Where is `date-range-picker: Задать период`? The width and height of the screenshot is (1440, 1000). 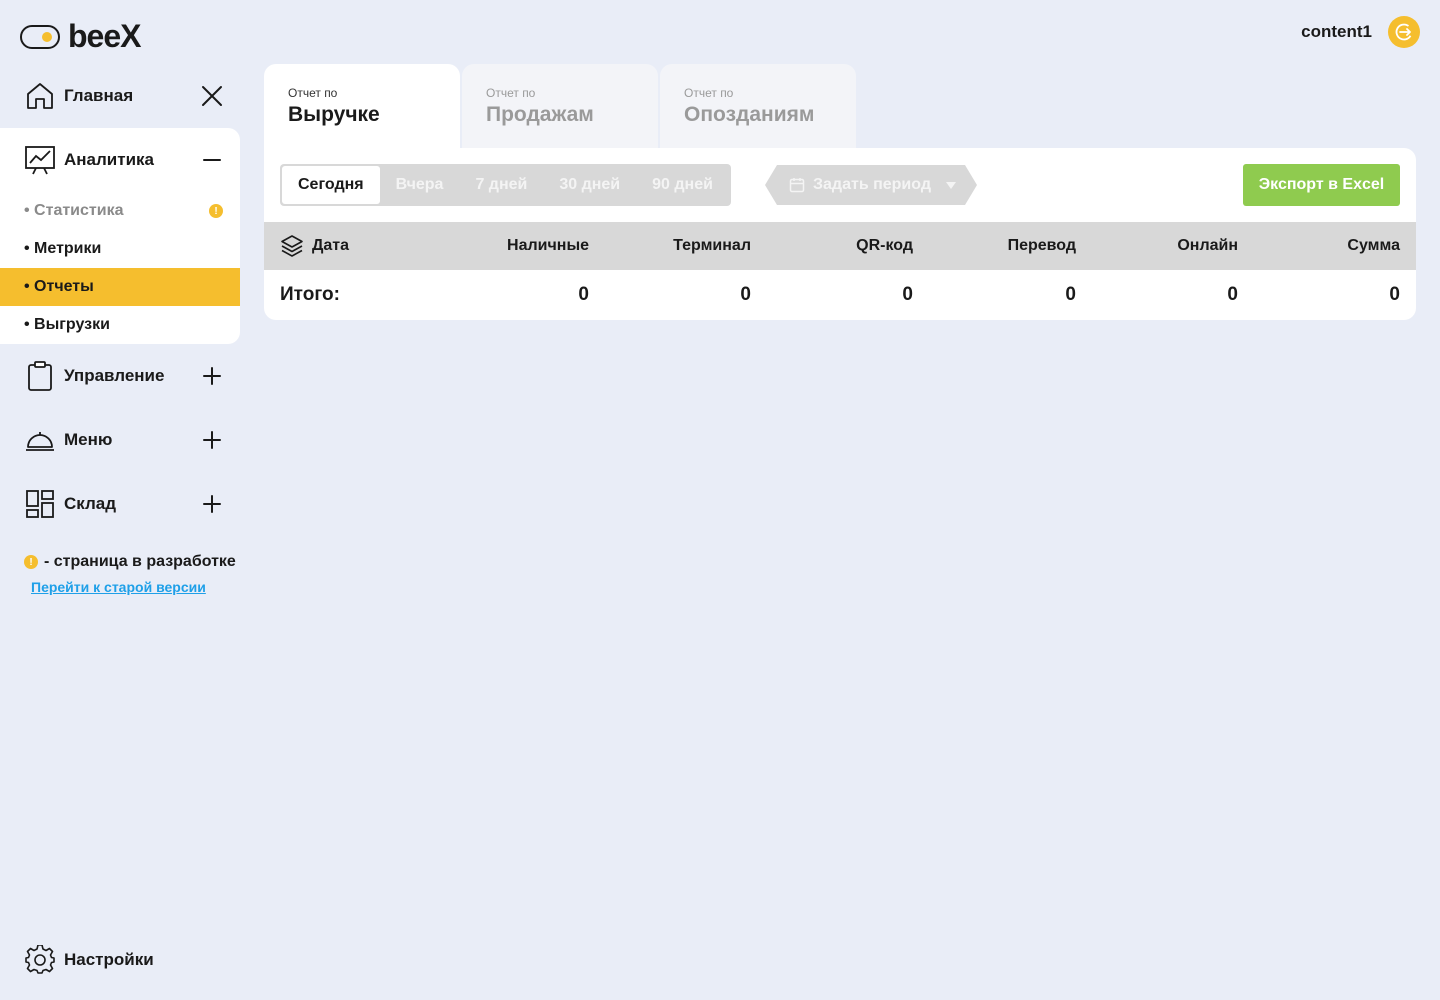
date-range-picker: Задать период is located at coordinates (871, 185).